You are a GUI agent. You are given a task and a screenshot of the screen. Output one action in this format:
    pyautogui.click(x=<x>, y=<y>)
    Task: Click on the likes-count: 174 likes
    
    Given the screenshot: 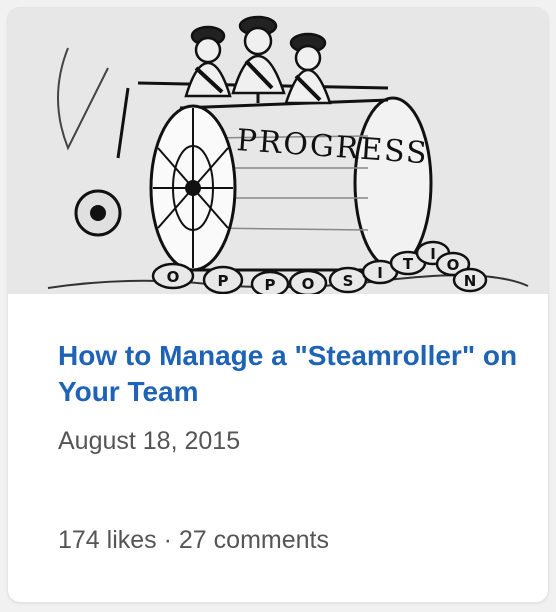 What is the action you would take?
    pyautogui.click(x=107, y=540)
    